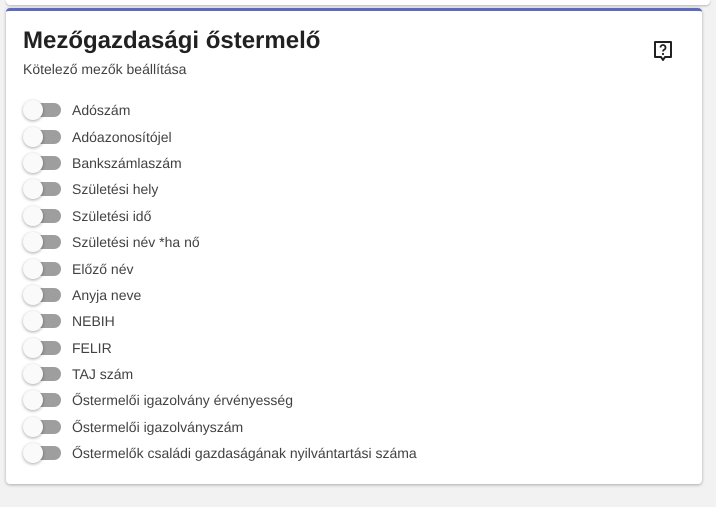  Describe the element at coordinates (182, 400) in the screenshot. I see `toggle-label: Őstermelői igazolvány érvényesség` at that location.